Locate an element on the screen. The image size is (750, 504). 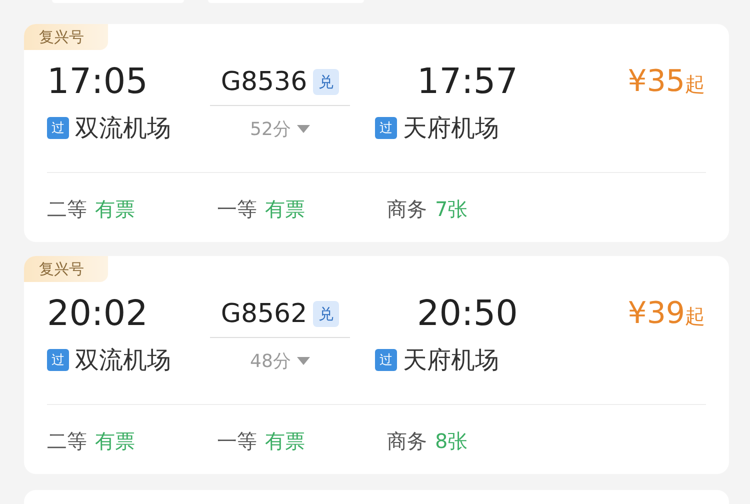
arrival-time: 20:50 is located at coordinates (467, 314).